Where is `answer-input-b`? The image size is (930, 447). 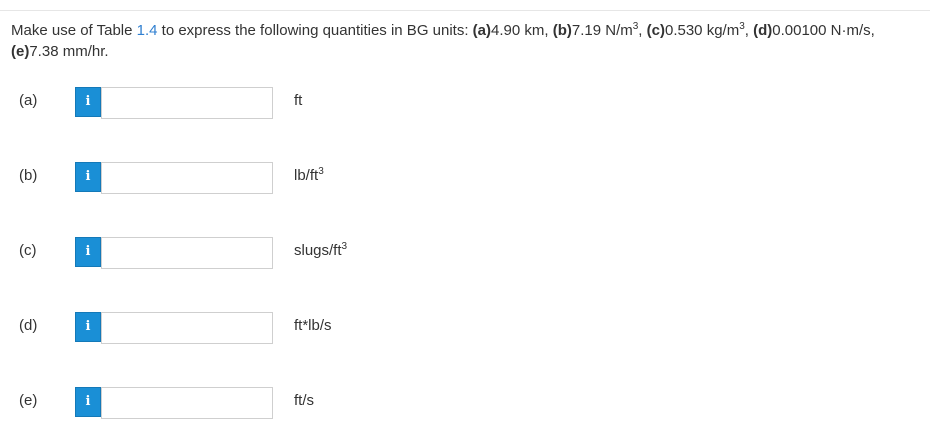
answer-input-b is located at coordinates (187, 178).